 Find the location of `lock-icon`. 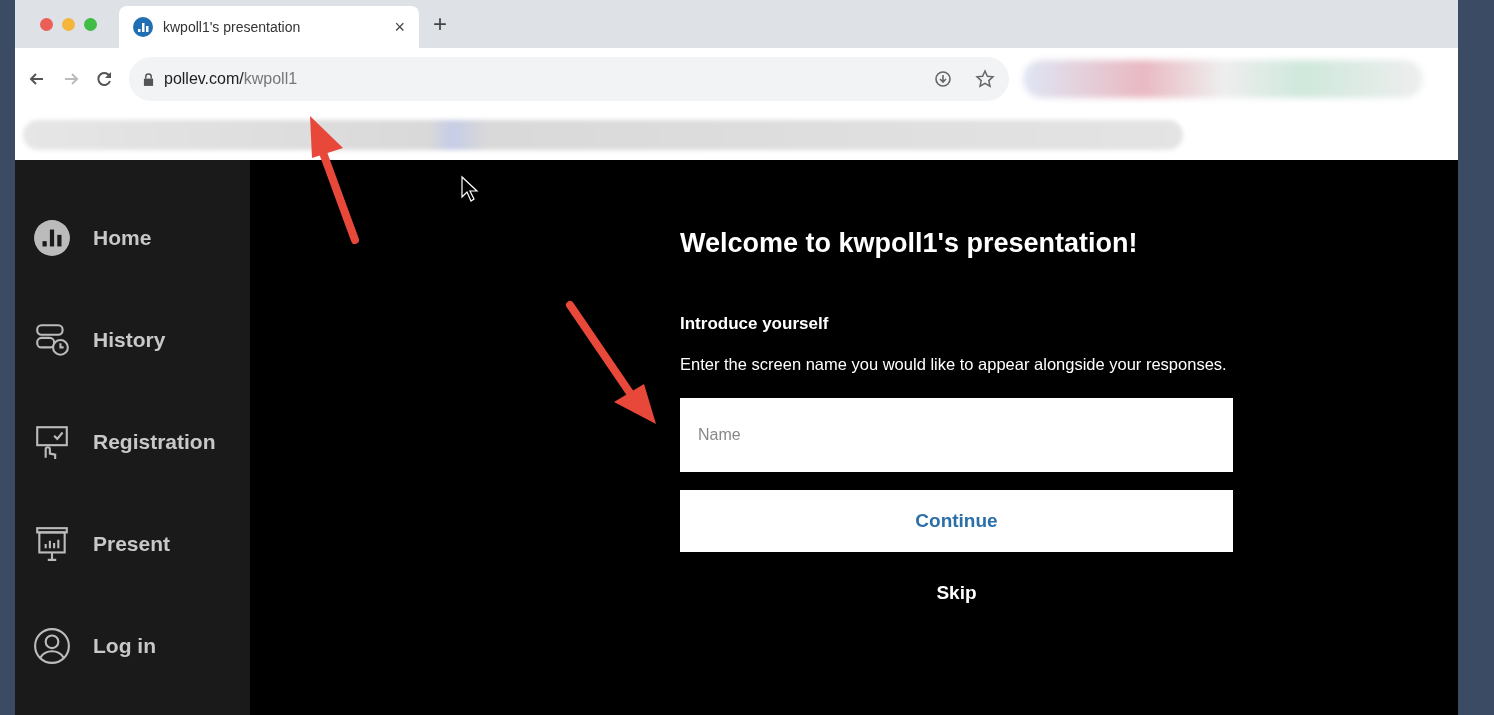

lock-icon is located at coordinates (148, 79).